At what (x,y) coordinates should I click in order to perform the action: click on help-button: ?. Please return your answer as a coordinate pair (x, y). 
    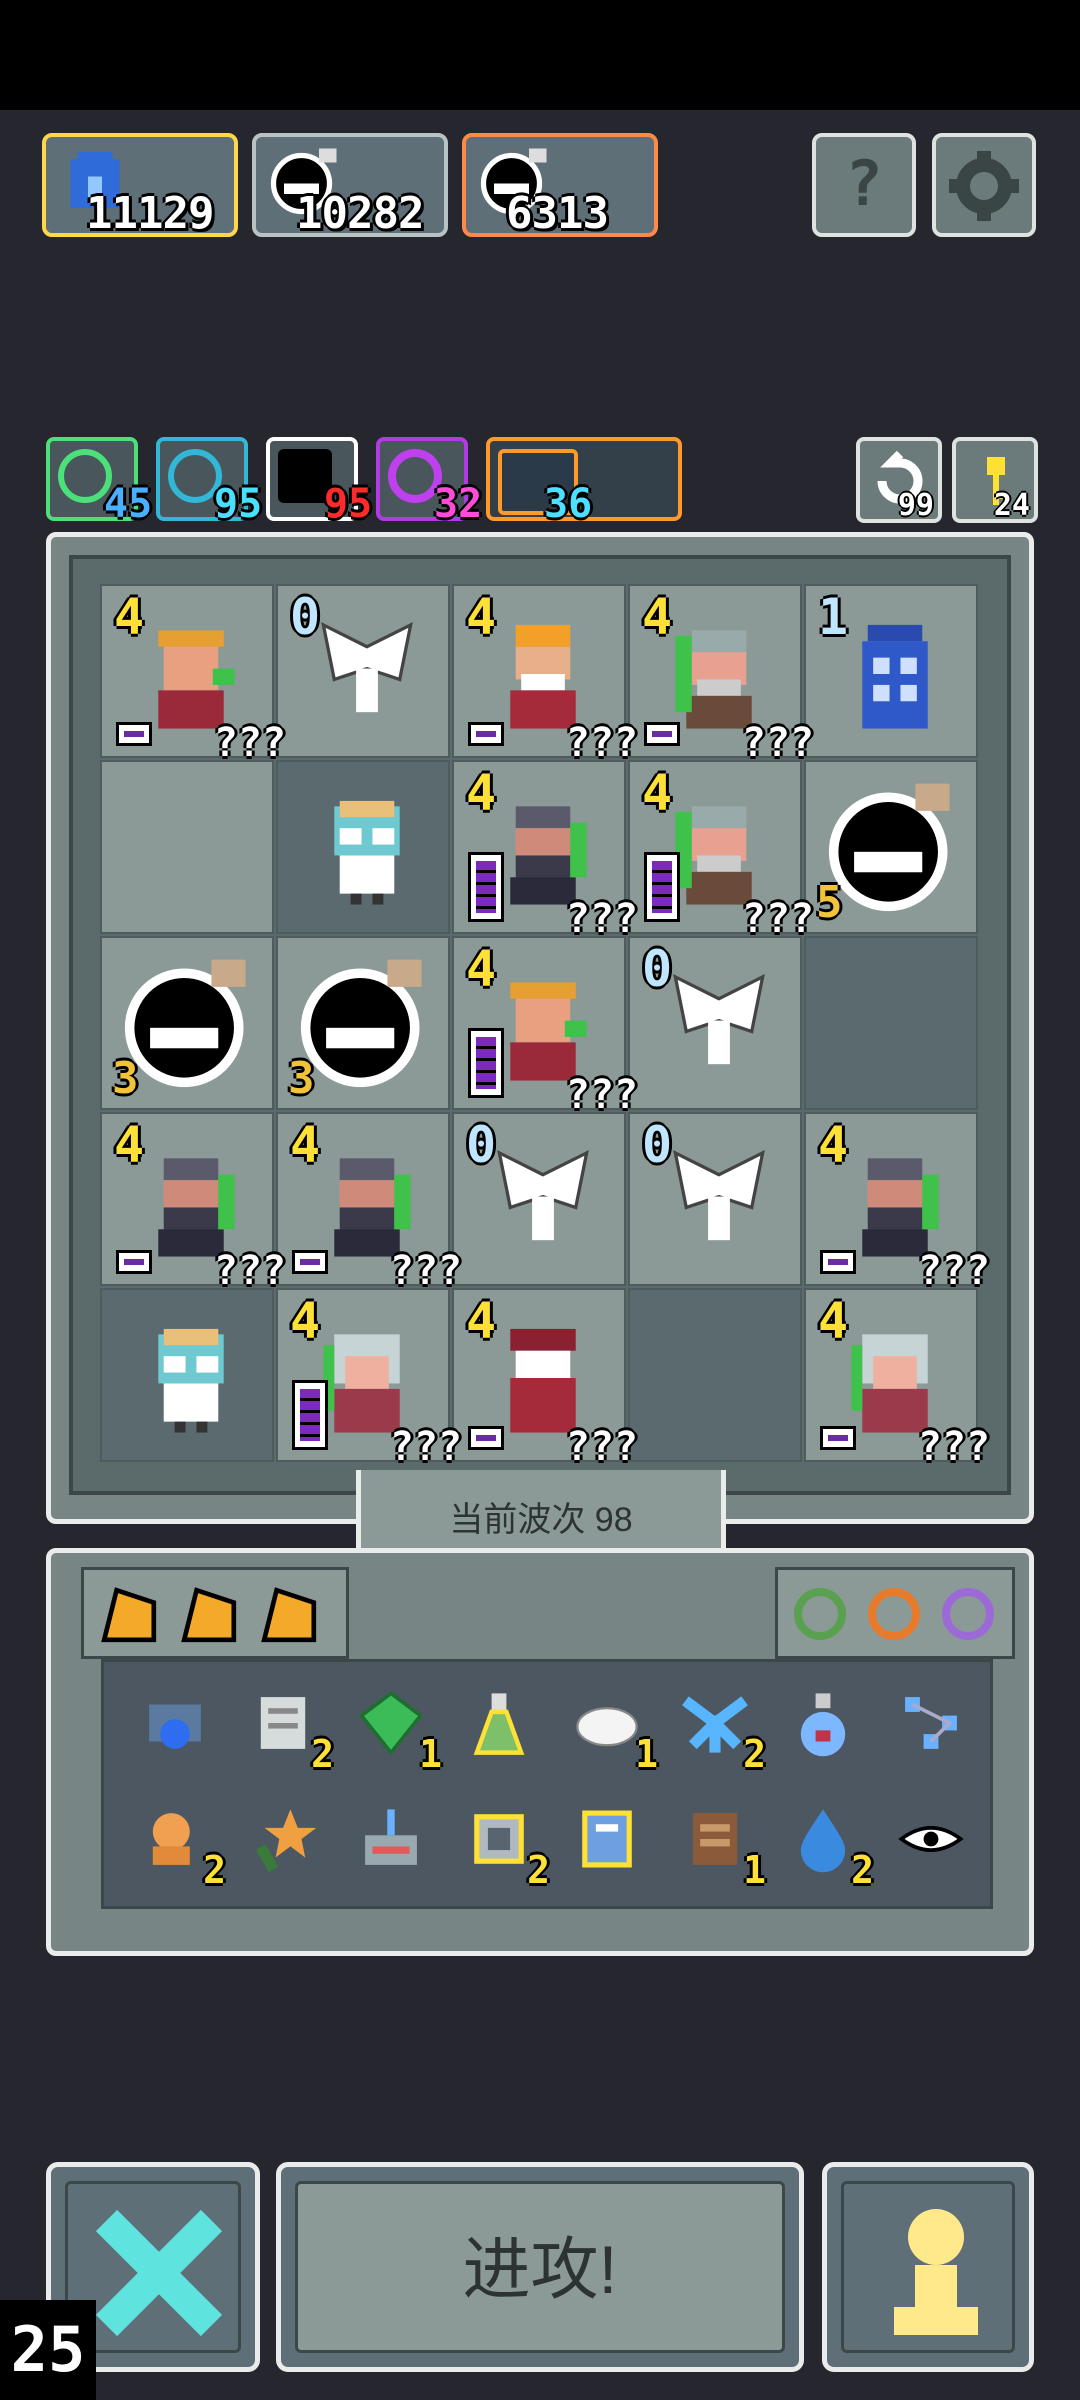
    Looking at the image, I should click on (864, 185).